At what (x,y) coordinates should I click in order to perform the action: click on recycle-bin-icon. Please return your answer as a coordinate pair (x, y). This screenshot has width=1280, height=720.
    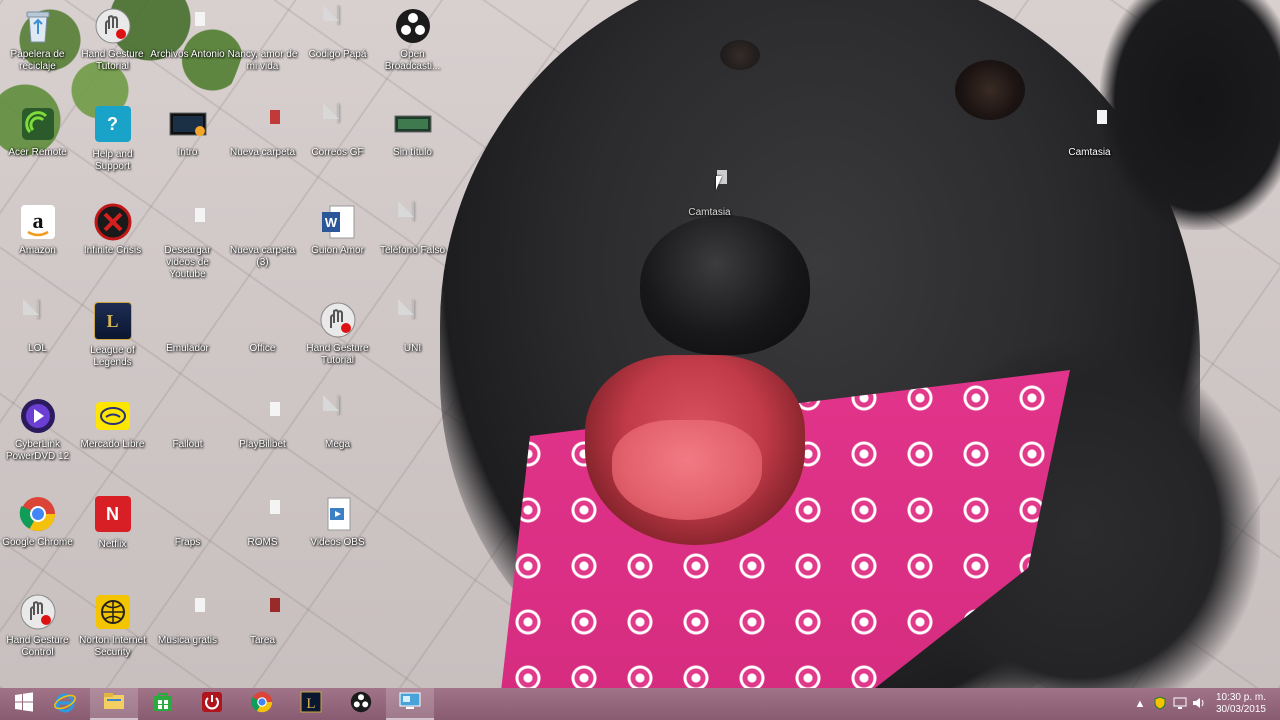
    Looking at the image, I should click on (38, 26).